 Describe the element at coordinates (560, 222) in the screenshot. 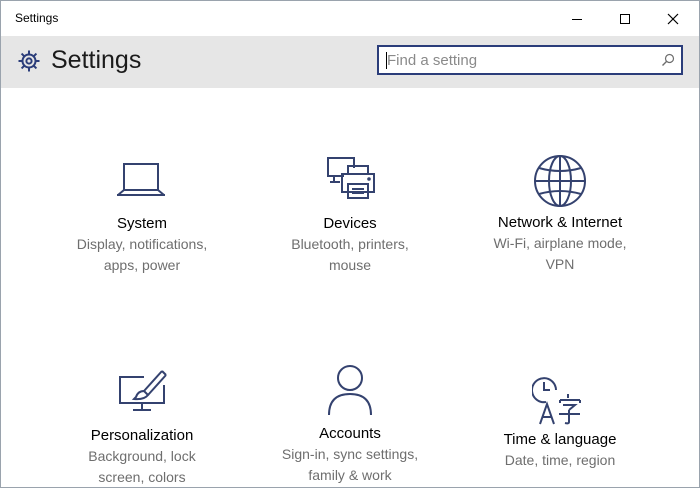

I see `category-title: Network & Internet` at that location.